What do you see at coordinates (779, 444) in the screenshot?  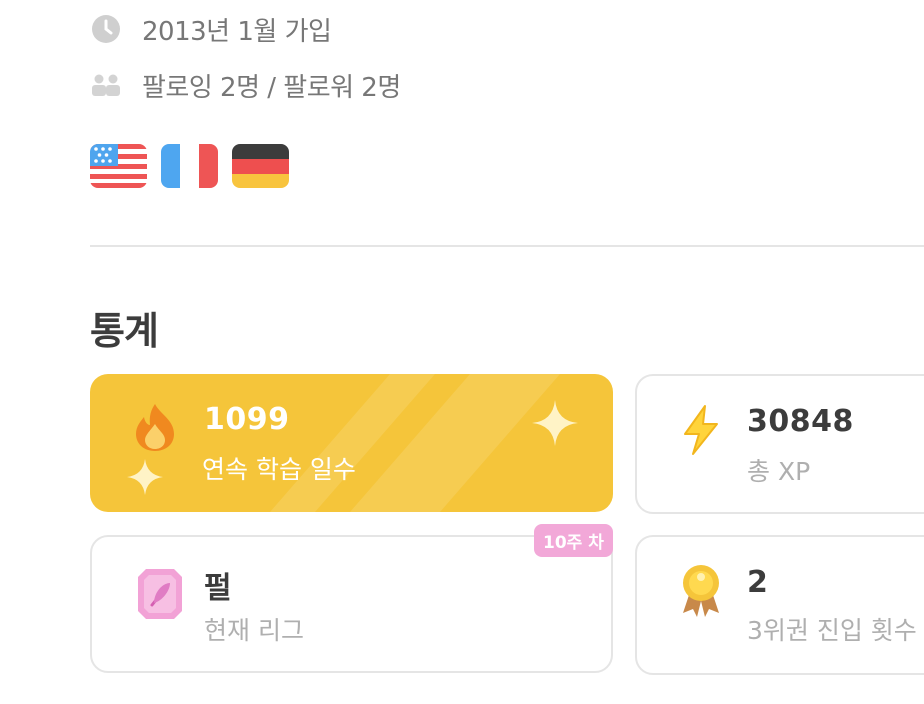 I see `total-xp-card: 30848 총 XP` at bounding box center [779, 444].